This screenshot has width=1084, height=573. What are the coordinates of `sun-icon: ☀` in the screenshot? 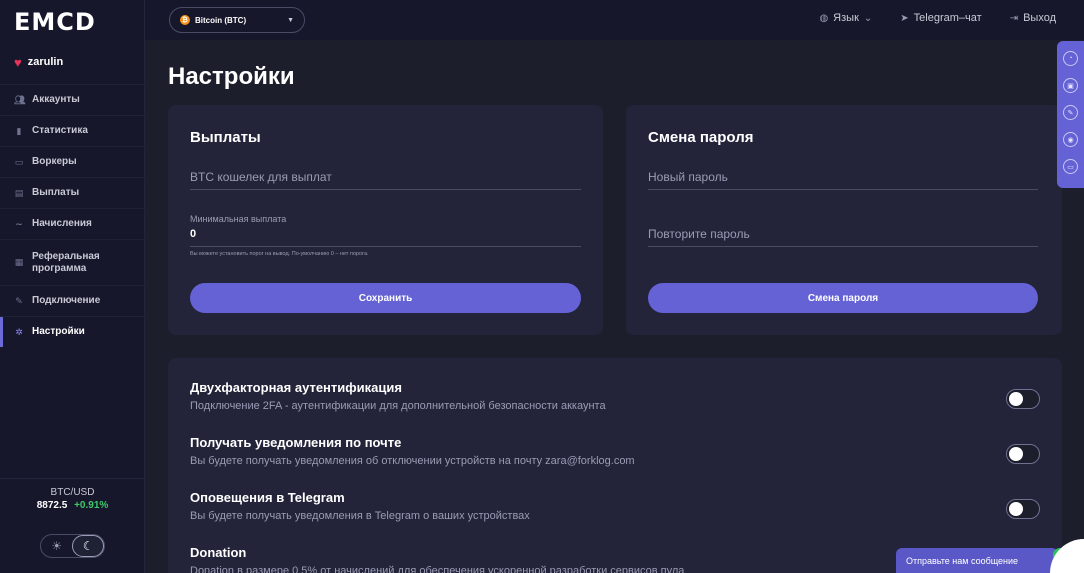 It's located at (56, 546).